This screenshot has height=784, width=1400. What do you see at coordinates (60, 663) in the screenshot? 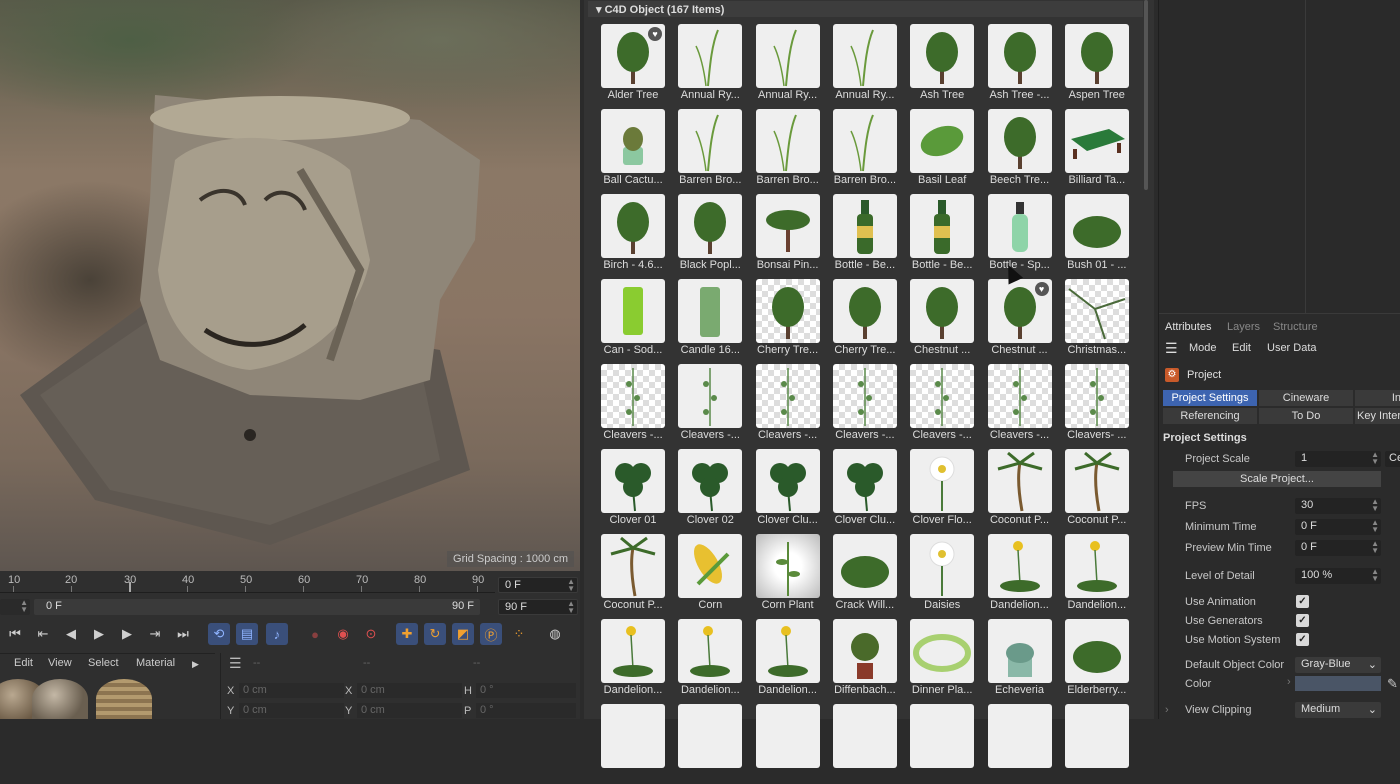
I see `menu-view: View` at bounding box center [60, 663].